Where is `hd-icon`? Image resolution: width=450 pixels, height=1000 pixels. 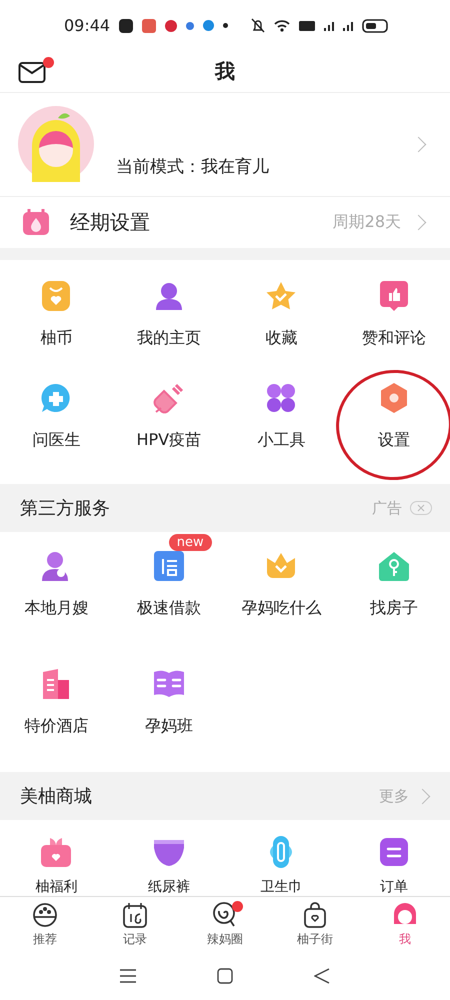 hd-icon is located at coordinates (307, 25).